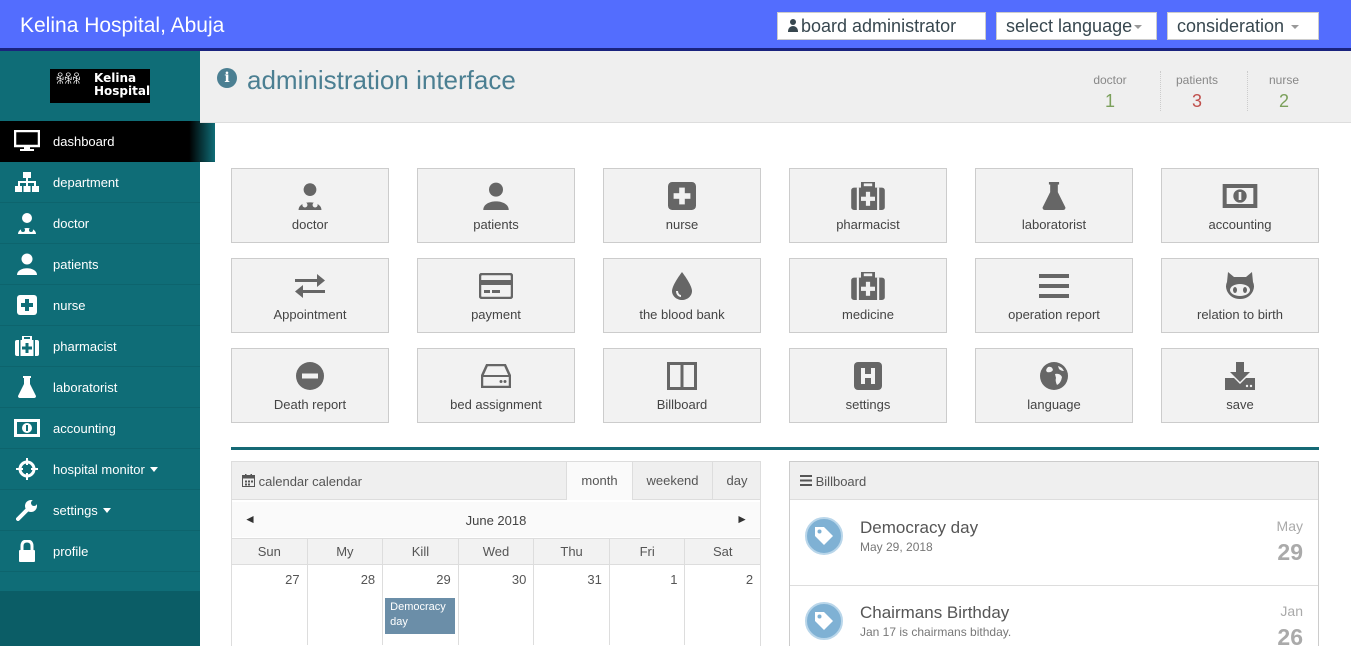 The width and height of the screenshot is (1351, 646). I want to click on user-icon, so click(26, 264).